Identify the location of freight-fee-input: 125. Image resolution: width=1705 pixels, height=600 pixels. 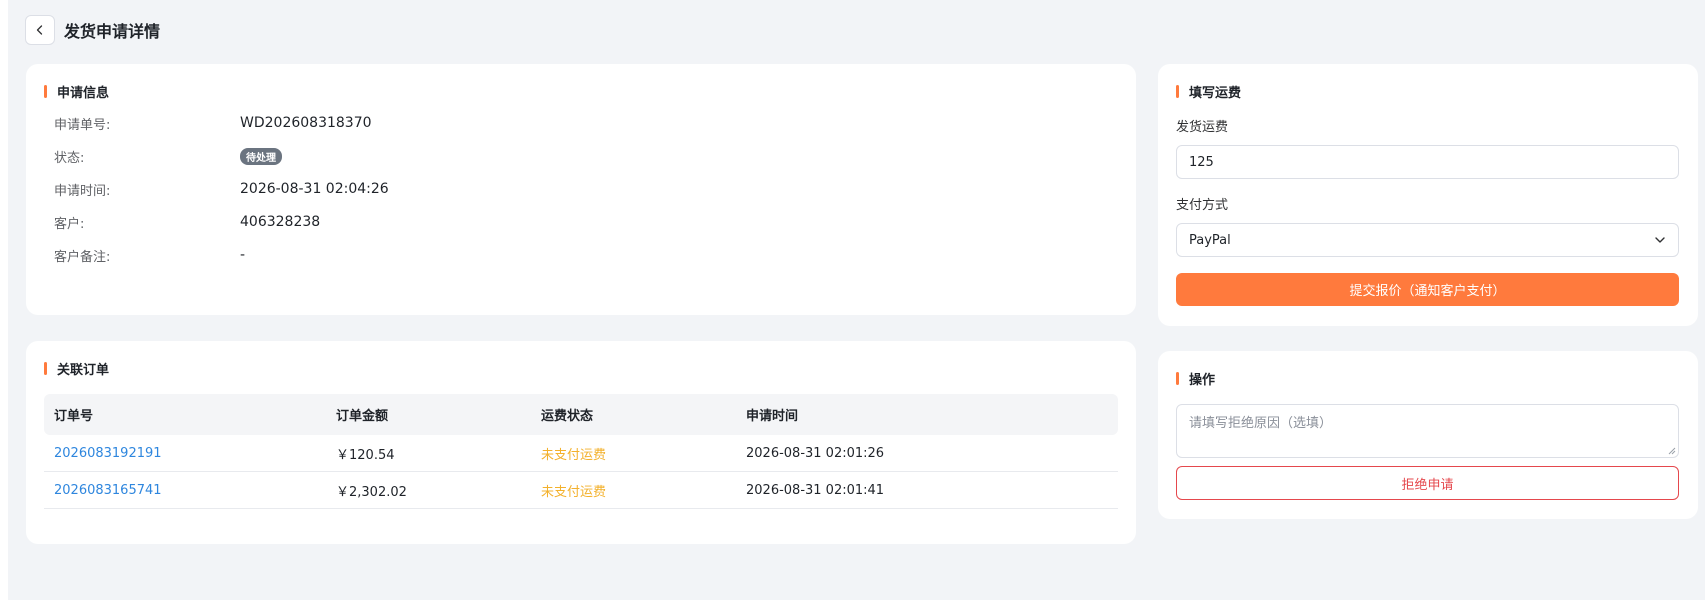
(1427, 162).